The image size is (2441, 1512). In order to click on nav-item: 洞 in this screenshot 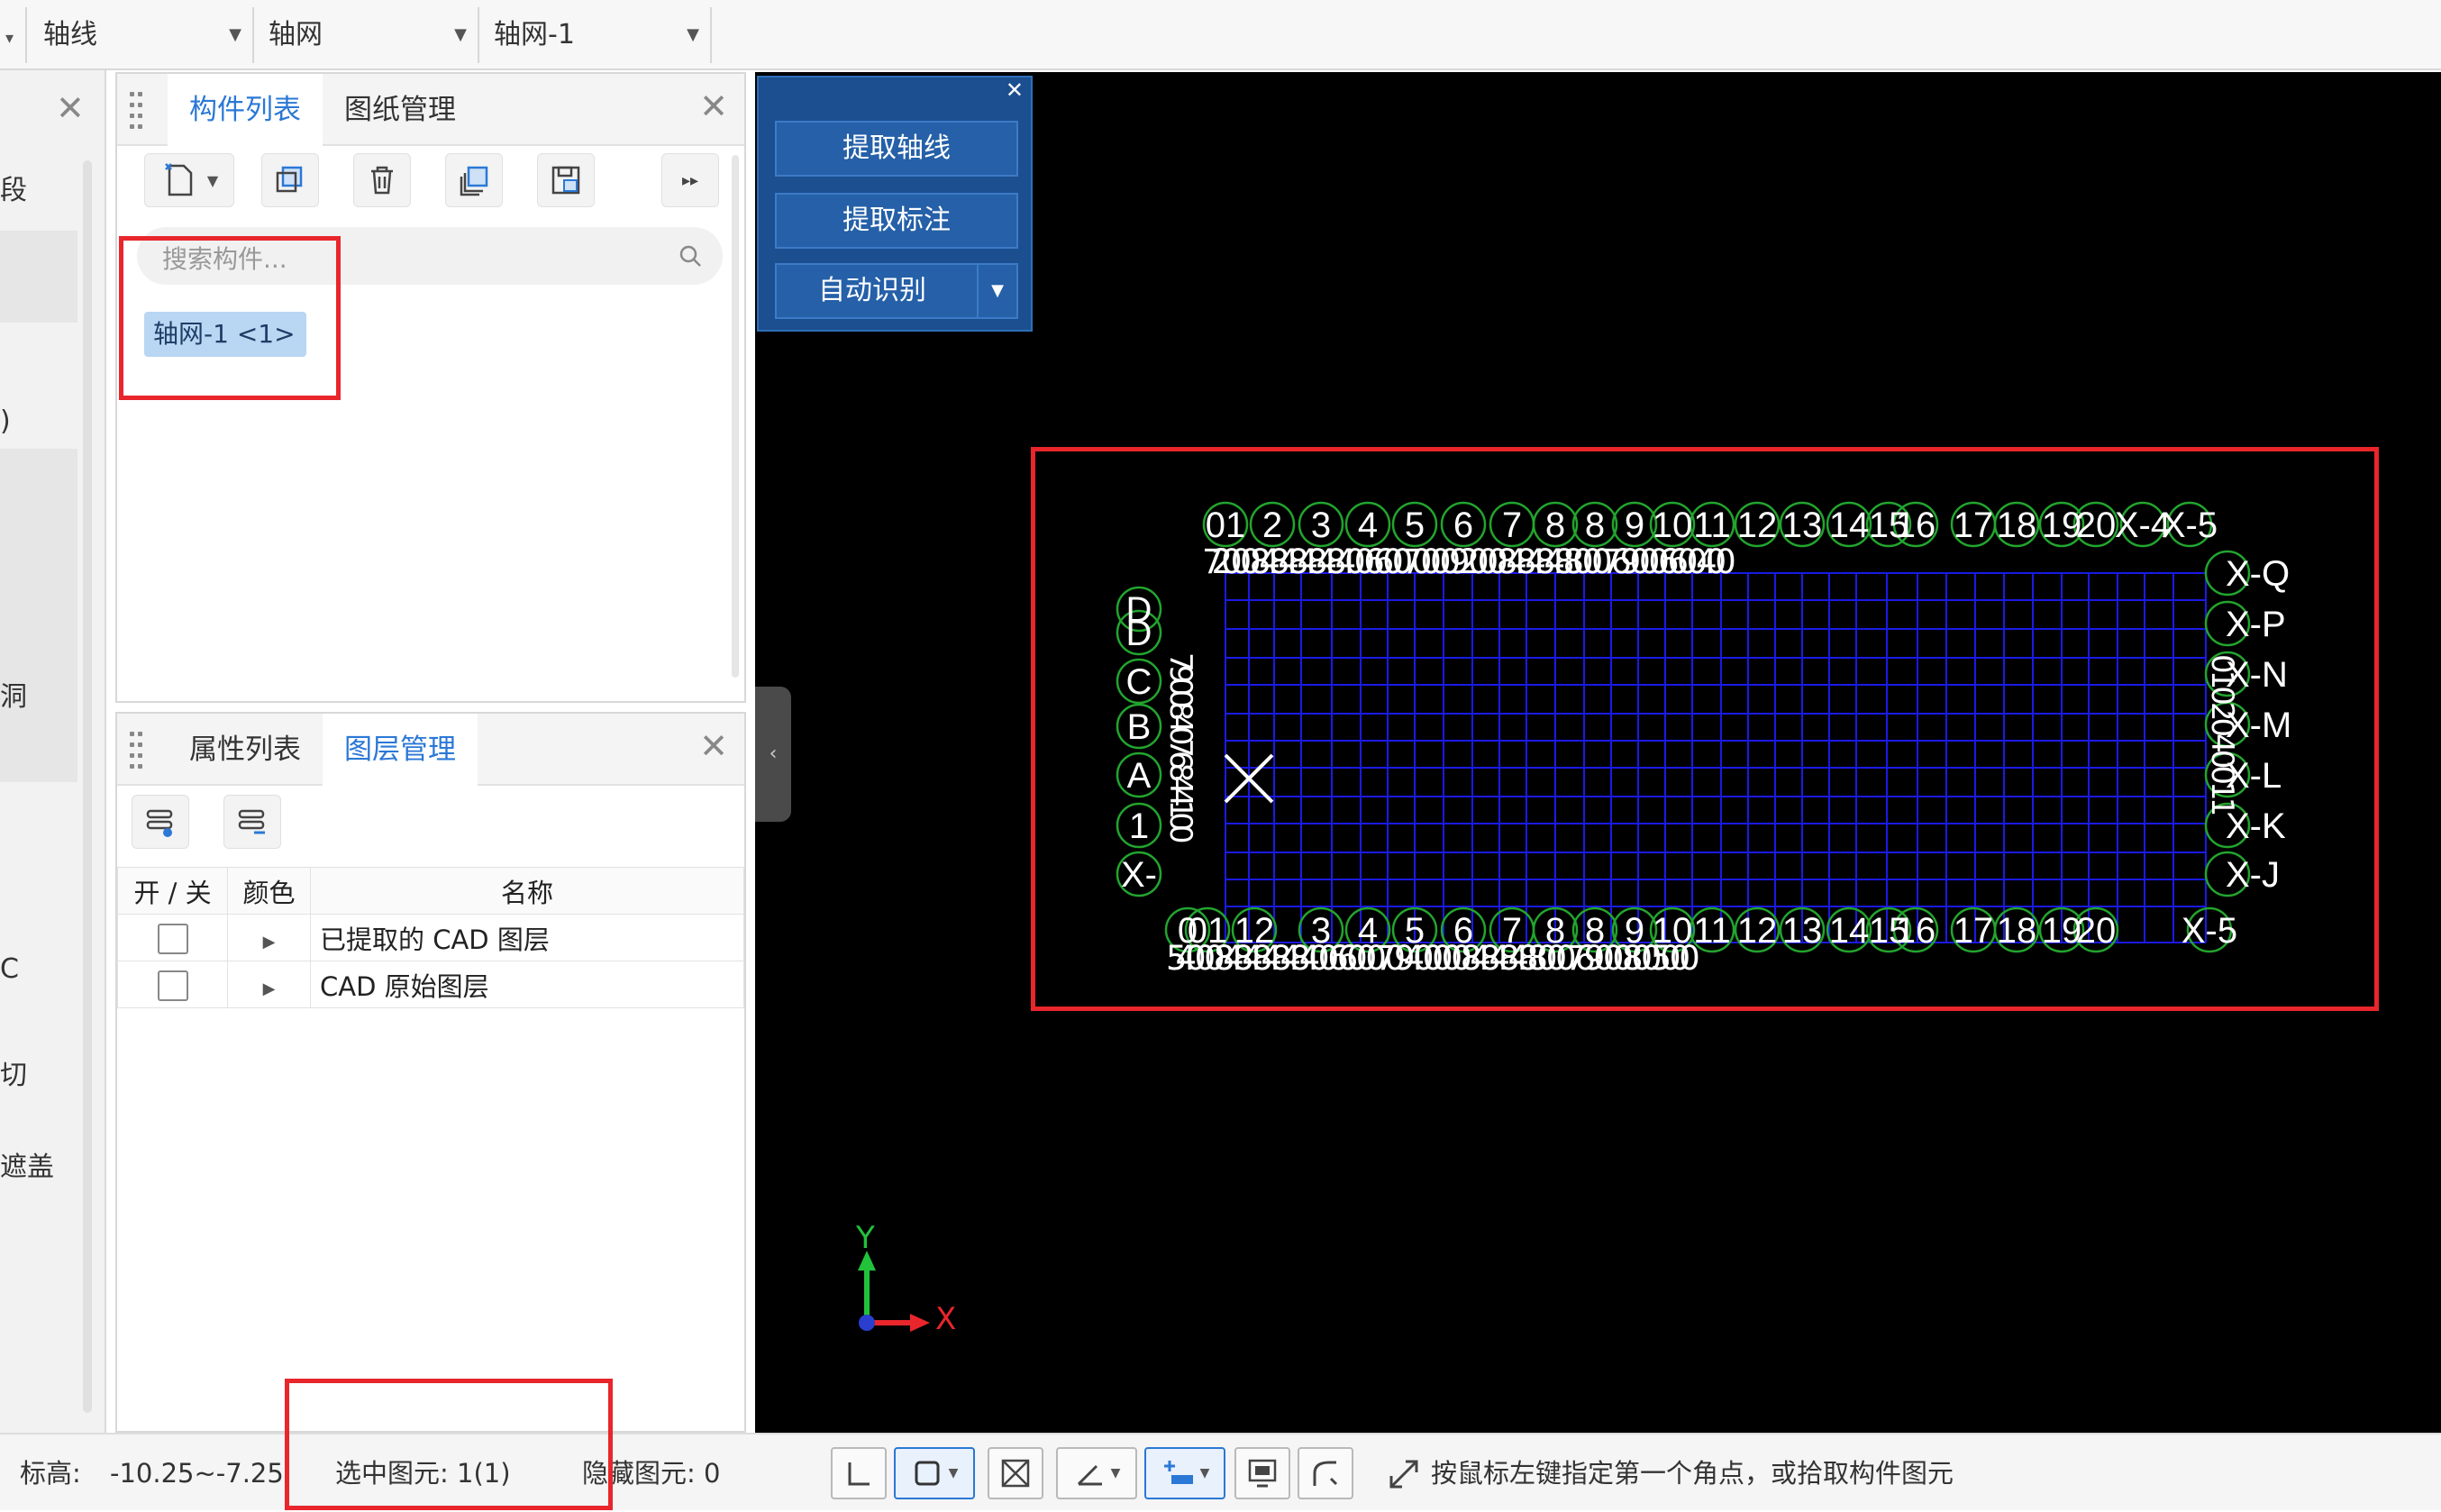, I will do `click(13, 694)`.